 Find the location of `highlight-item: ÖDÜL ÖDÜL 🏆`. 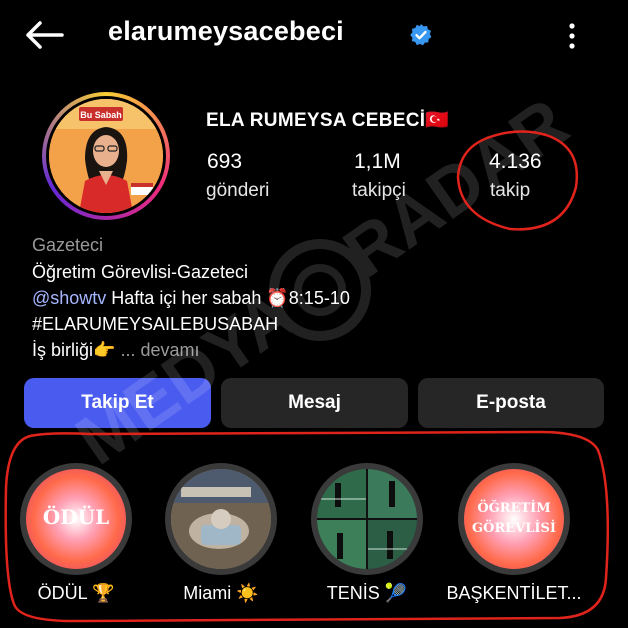

highlight-item: ÖDÜL ÖDÜL 🏆 is located at coordinates (76, 533).